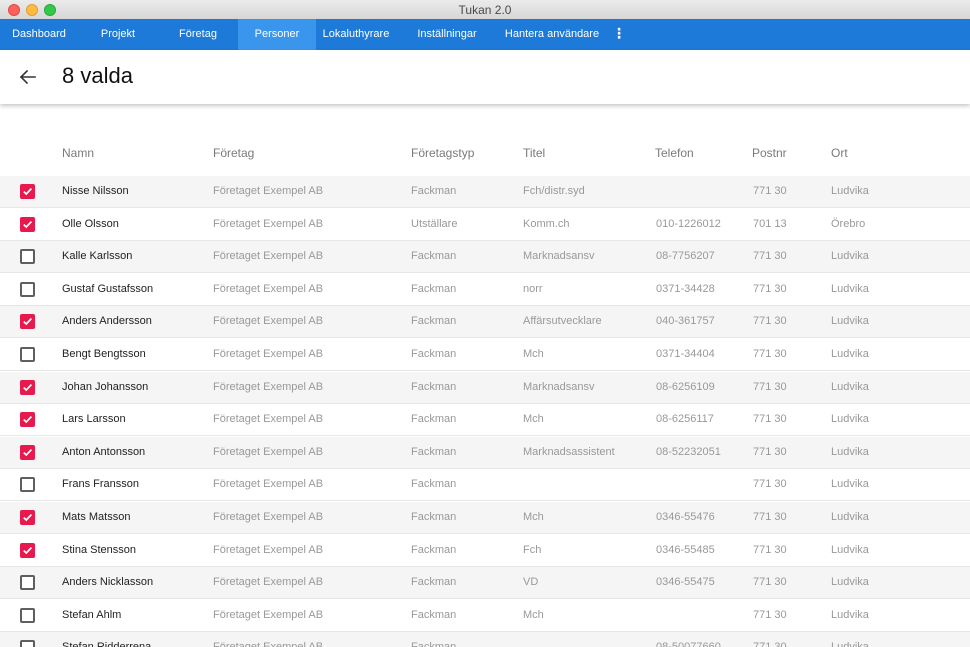 The image size is (970, 647). What do you see at coordinates (104, 451) in the screenshot?
I see `cell-name: Anton Antonsson` at bounding box center [104, 451].